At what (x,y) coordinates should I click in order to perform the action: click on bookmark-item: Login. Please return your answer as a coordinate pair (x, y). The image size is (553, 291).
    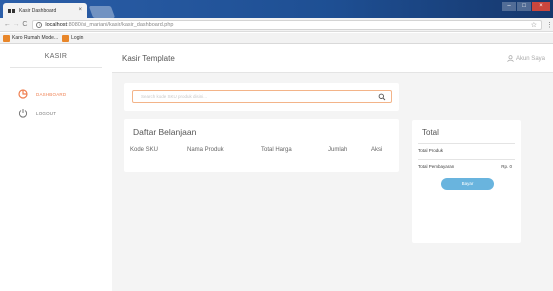
    Looking at the image, I should click on (73, 38).